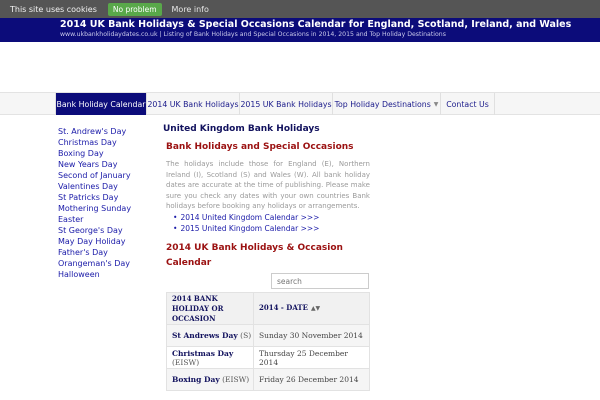  I want to click on nav-item-top-holiday-destinations: Top Holiday Destinations ▼, so click(387, 104).